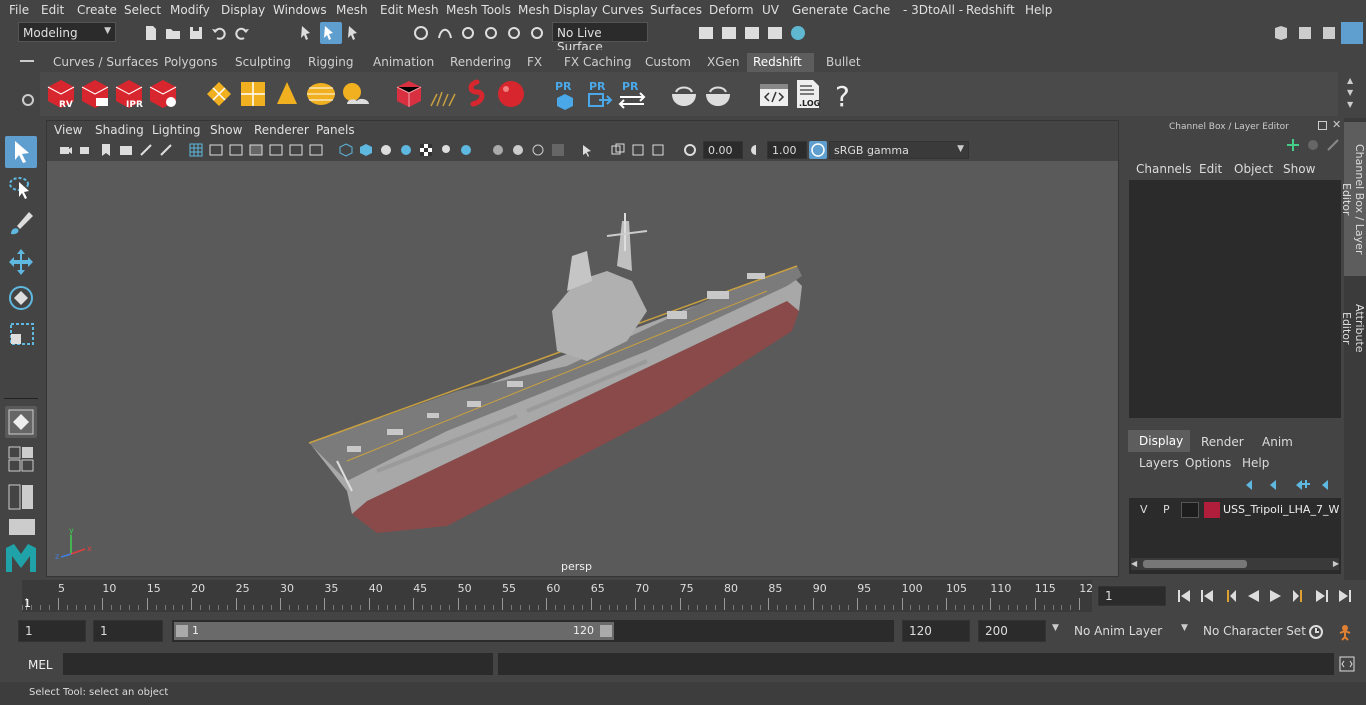  I want to click on hypershade-icon, so click(798, 33).